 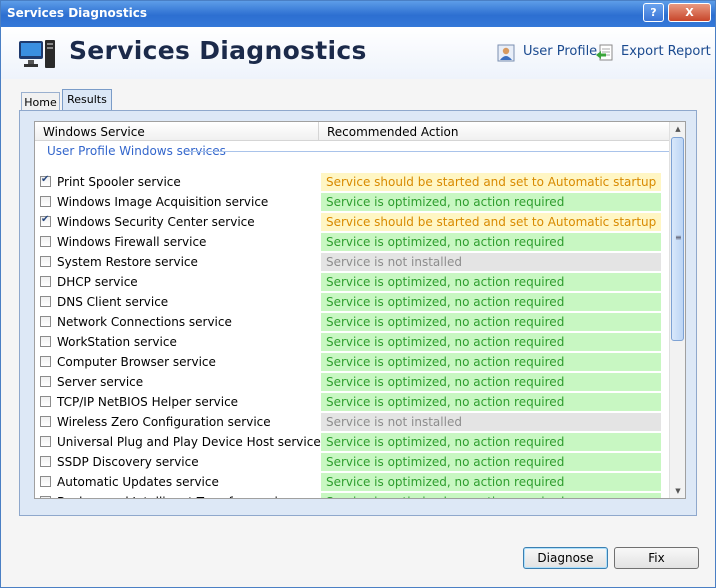 What do you see at coordinates (358, 14) in the screenshot?
I see `title-bar: Services Diagnostics ? X` at bounding box center [358, 14].